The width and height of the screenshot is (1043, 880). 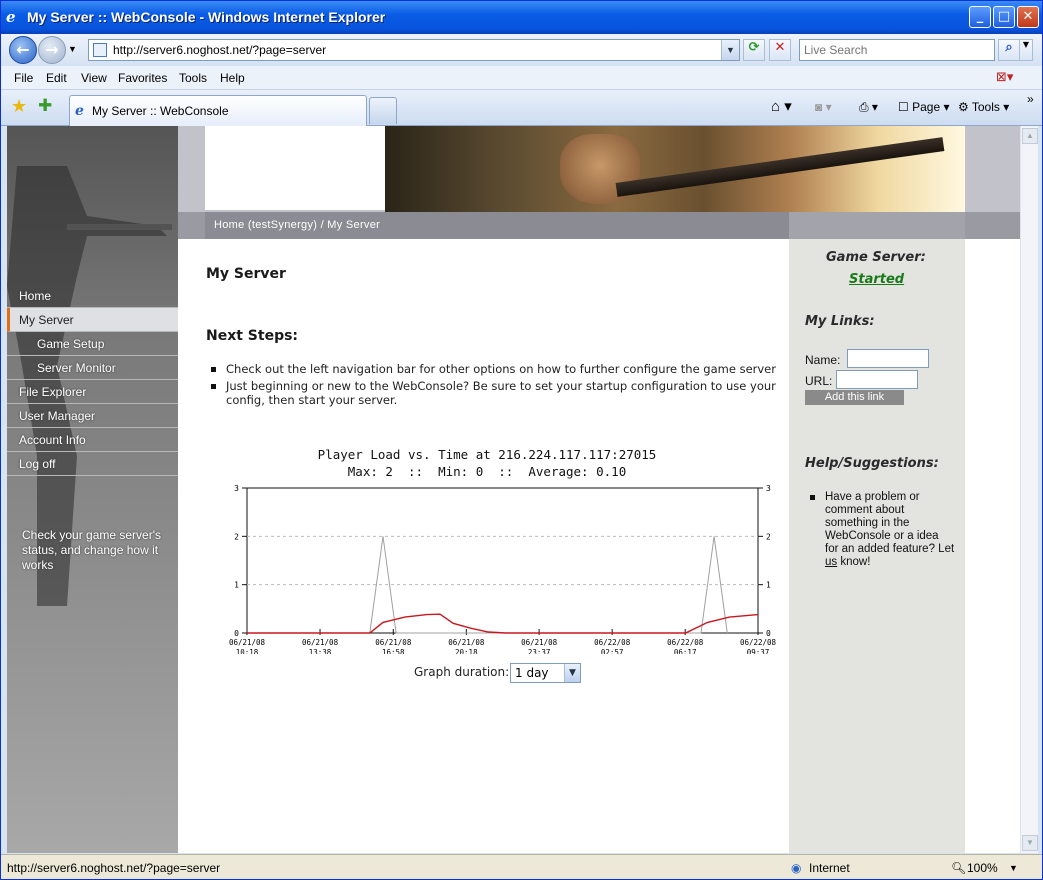 I want to click on address-dropdown-icon: ▼, so click(x=730, y=50).